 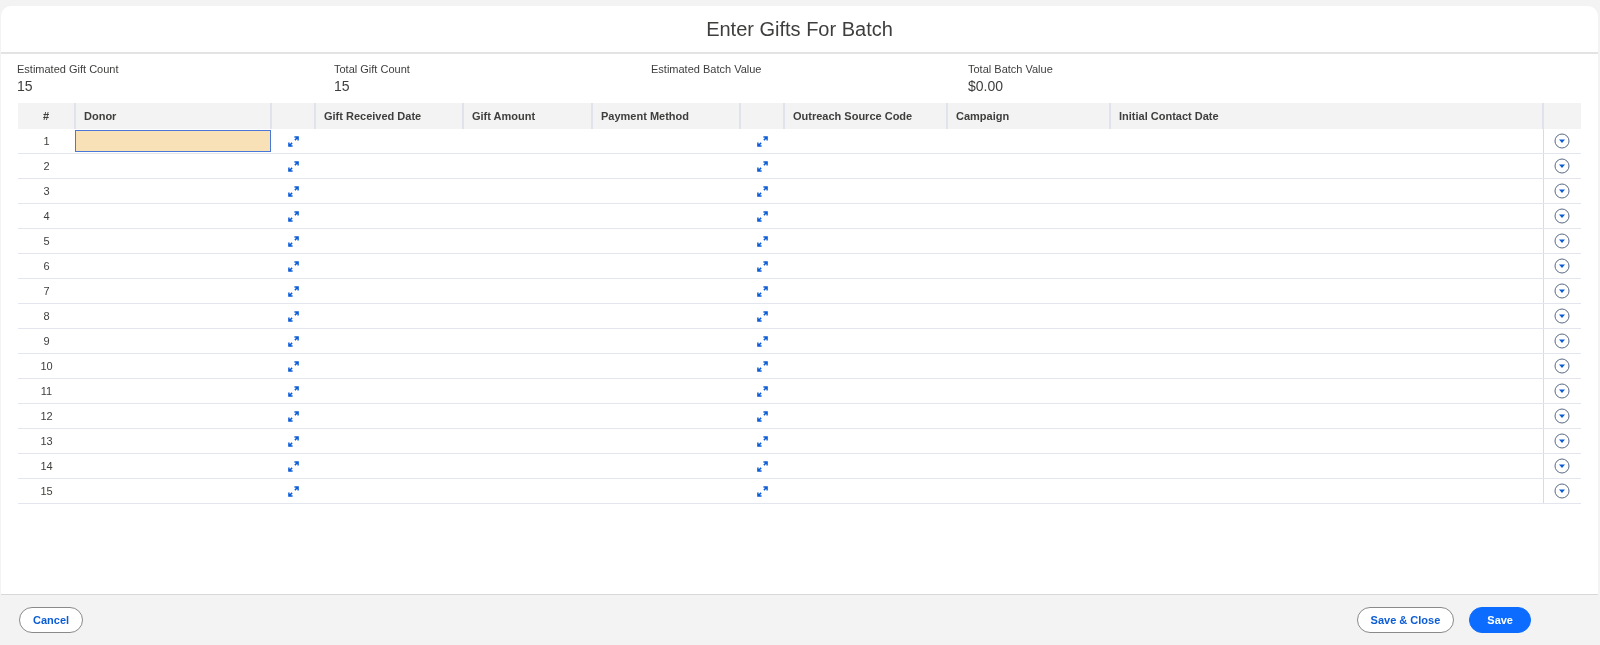 What do you see at coordinates (46, 241) in the screenshot?
I see `row-number: 5` at bounding box center [46, 241].